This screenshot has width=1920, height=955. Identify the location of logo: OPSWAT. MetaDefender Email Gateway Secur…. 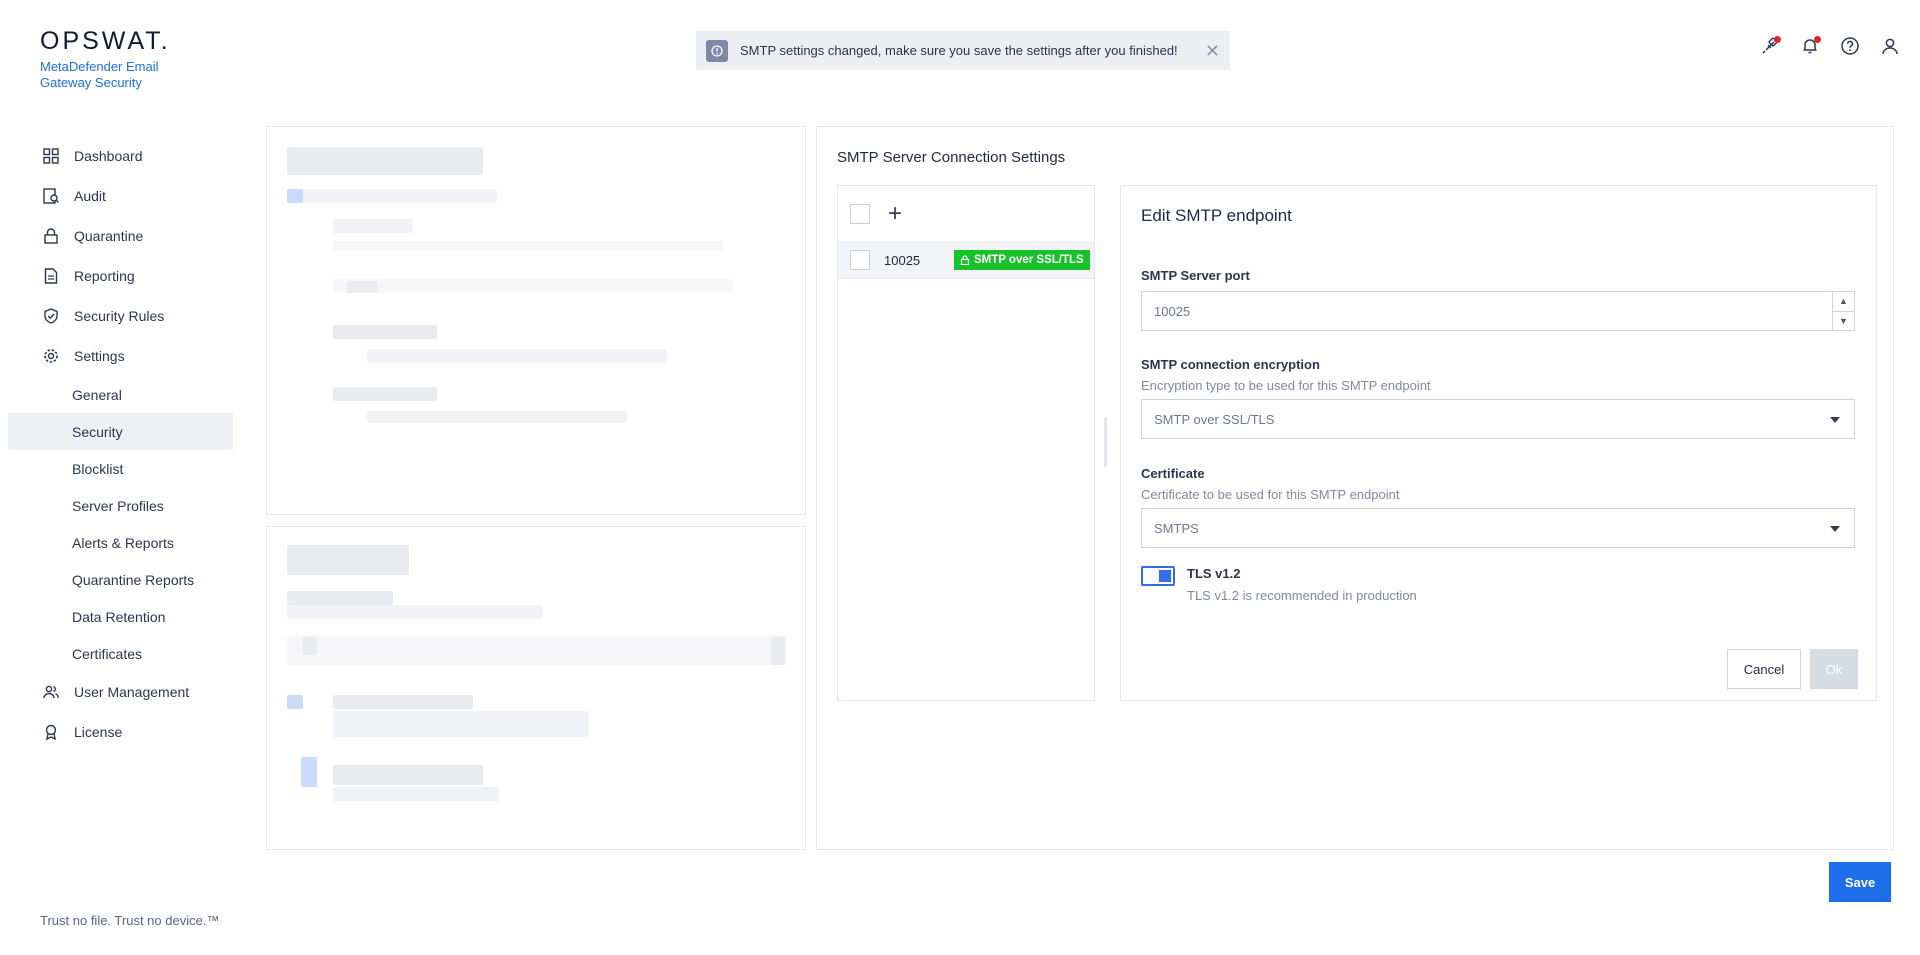
(110, 59).